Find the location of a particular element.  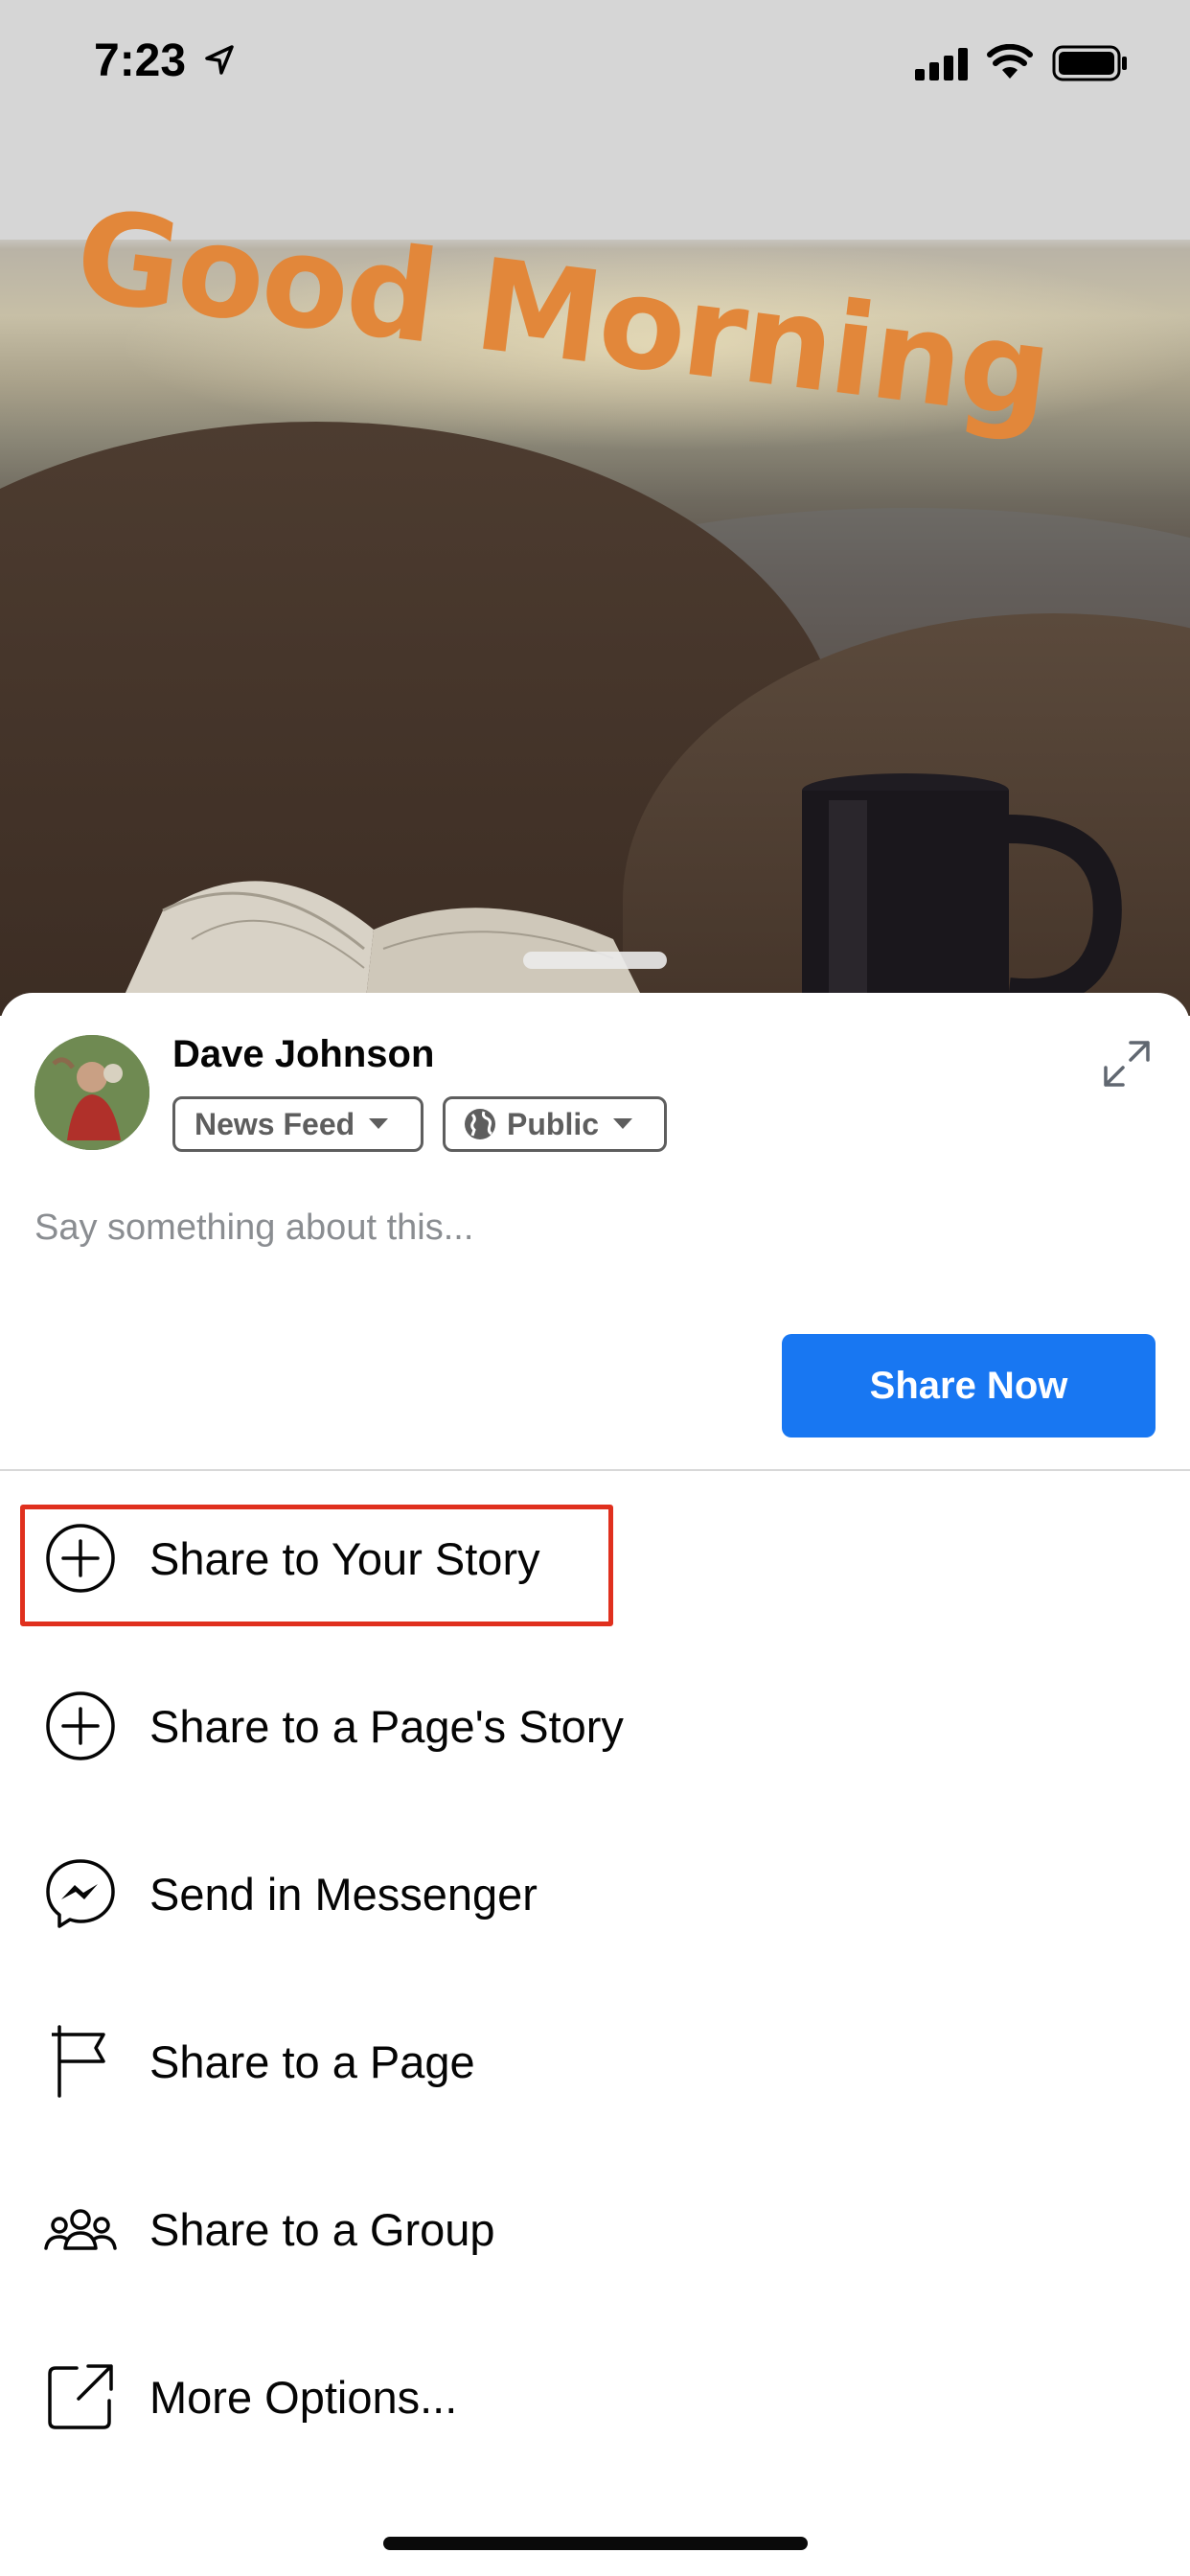

audience-feed-selector: News Feed is located at coordinates (297, 1124).